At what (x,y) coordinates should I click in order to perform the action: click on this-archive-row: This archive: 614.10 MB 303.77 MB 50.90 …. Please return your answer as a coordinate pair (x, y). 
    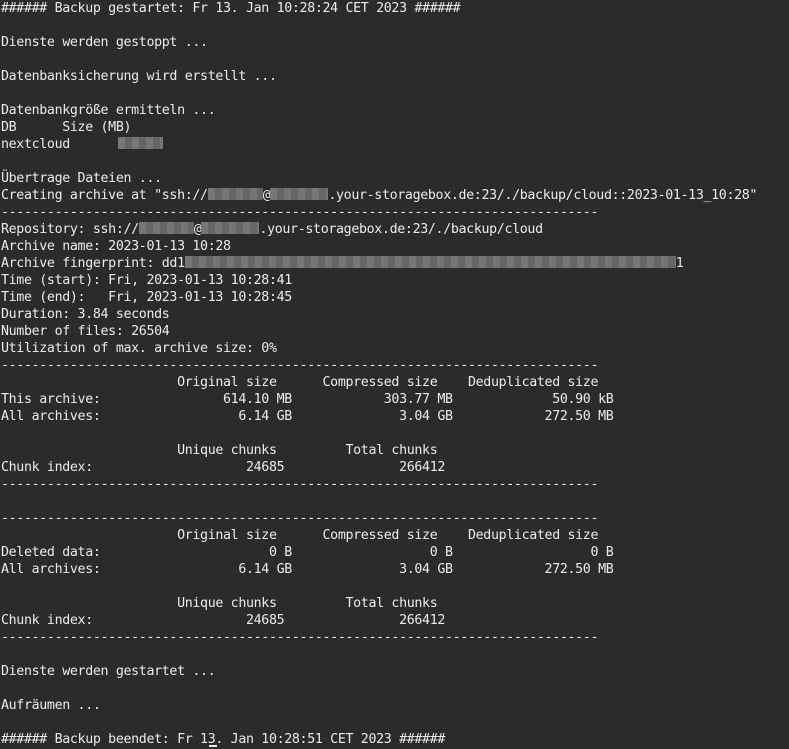
    Looking at the image, I should click on (307, 399).